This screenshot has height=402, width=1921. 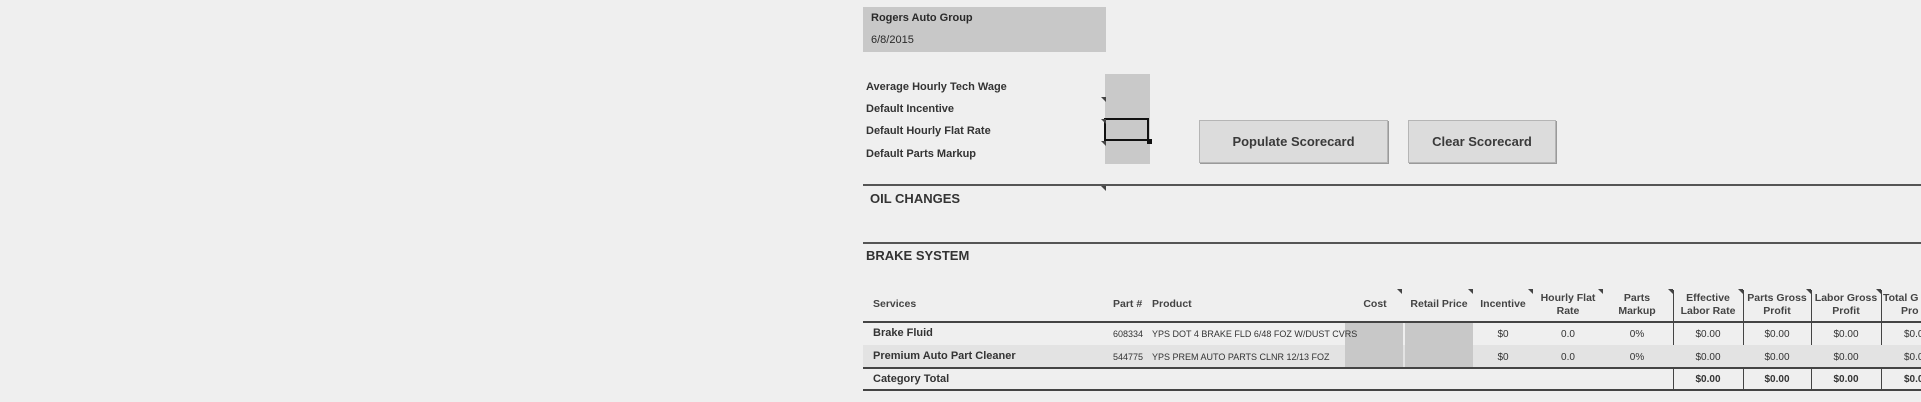 I want to click on selected-cell-border, so click(x=1126, y=129).